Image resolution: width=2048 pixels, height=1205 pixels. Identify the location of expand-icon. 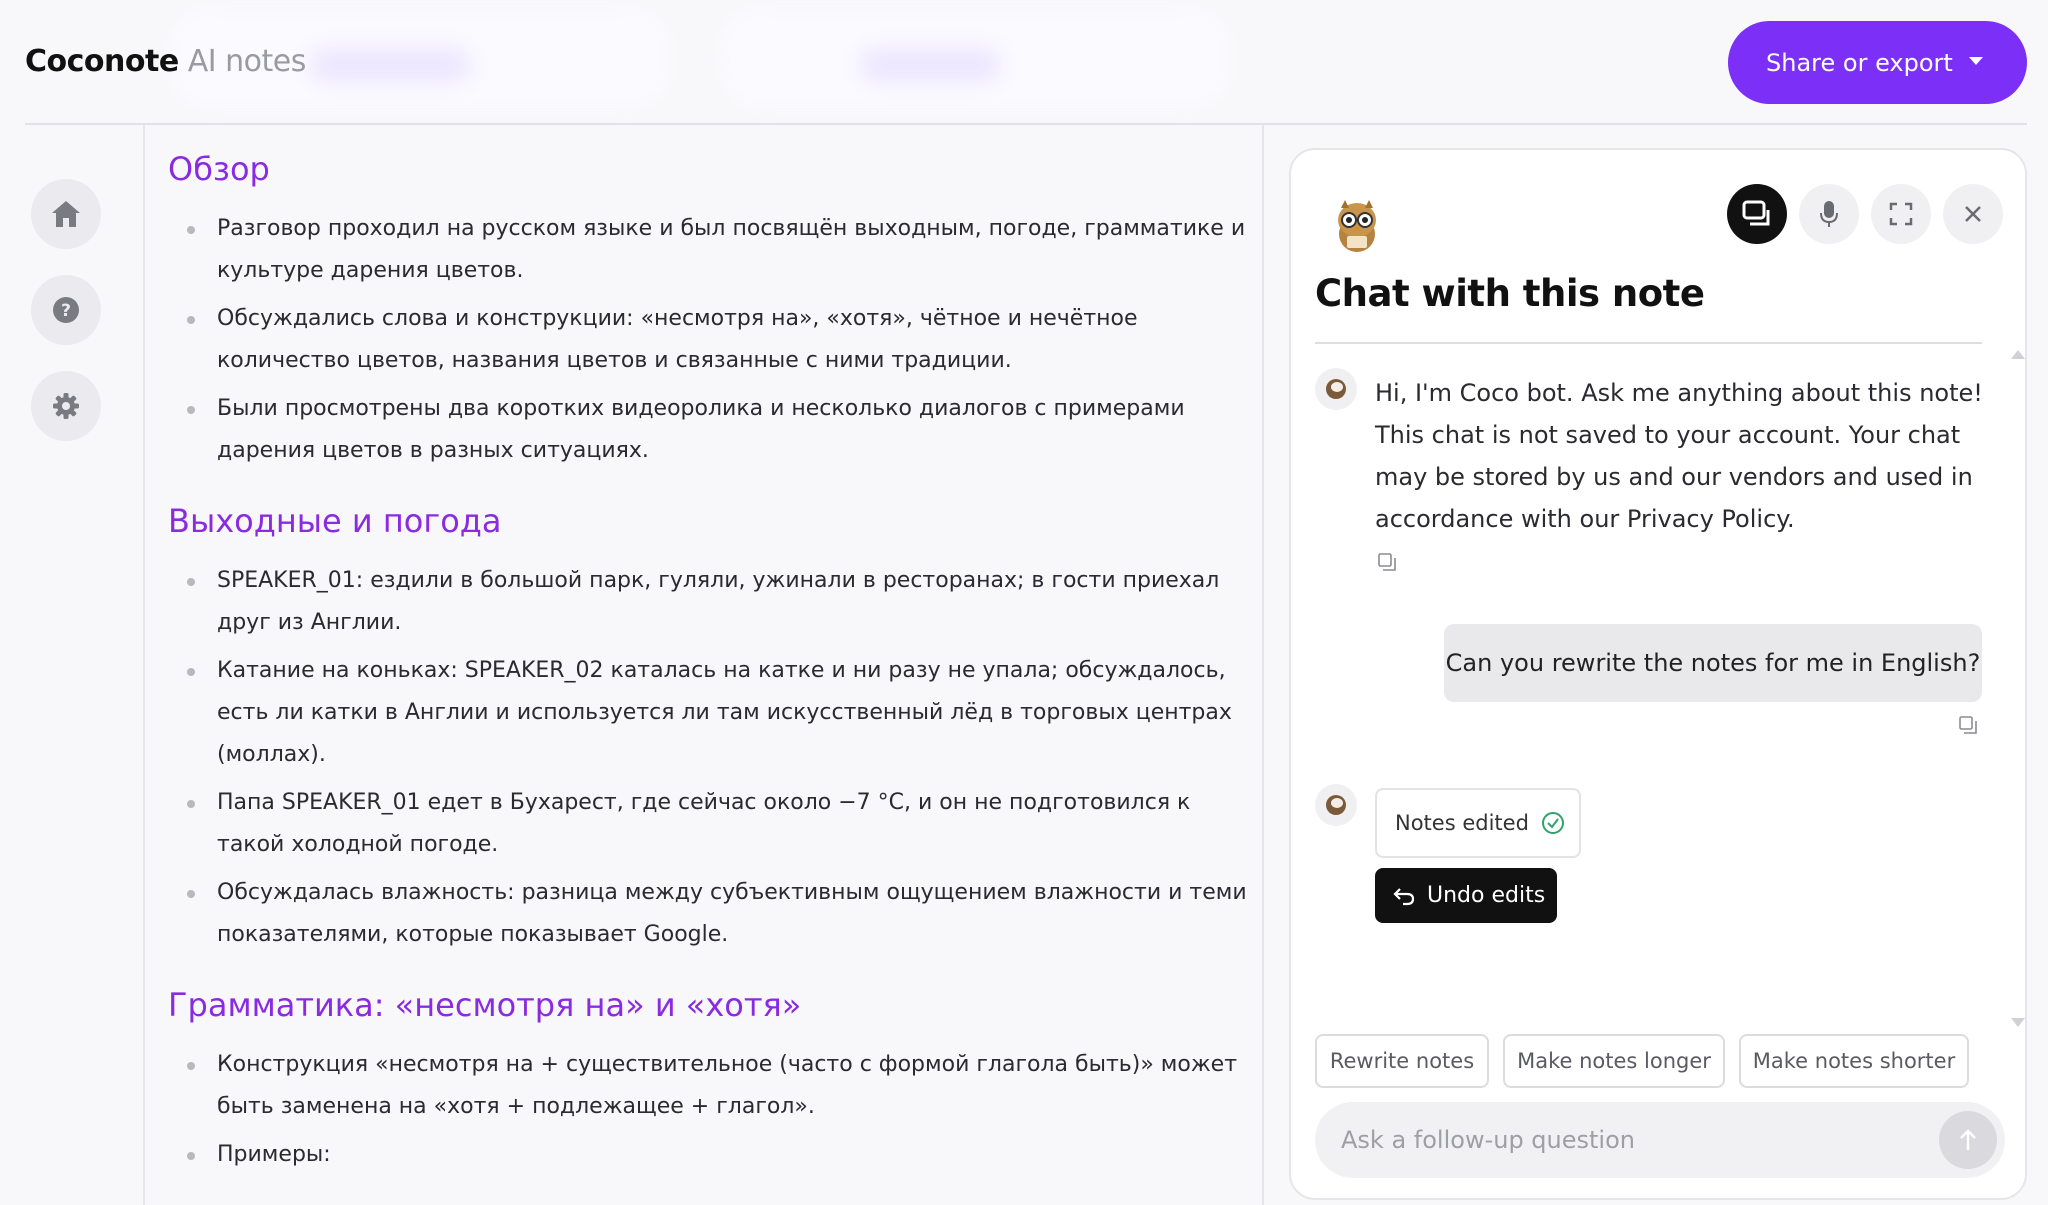
(1901, 214).